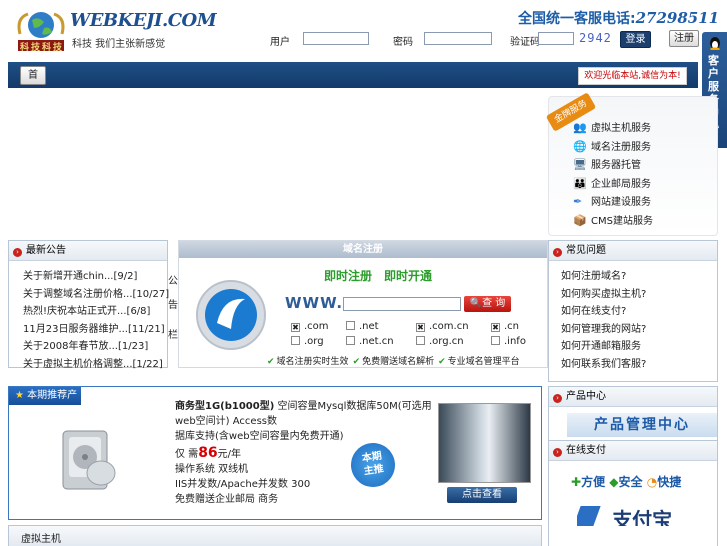 The width and height of the screenshot is (727, 546). What do you see at coordinates (647, 516) in the screenshot?
I see `alipay-logo: 支付宝` at bounding box center [647, 516].